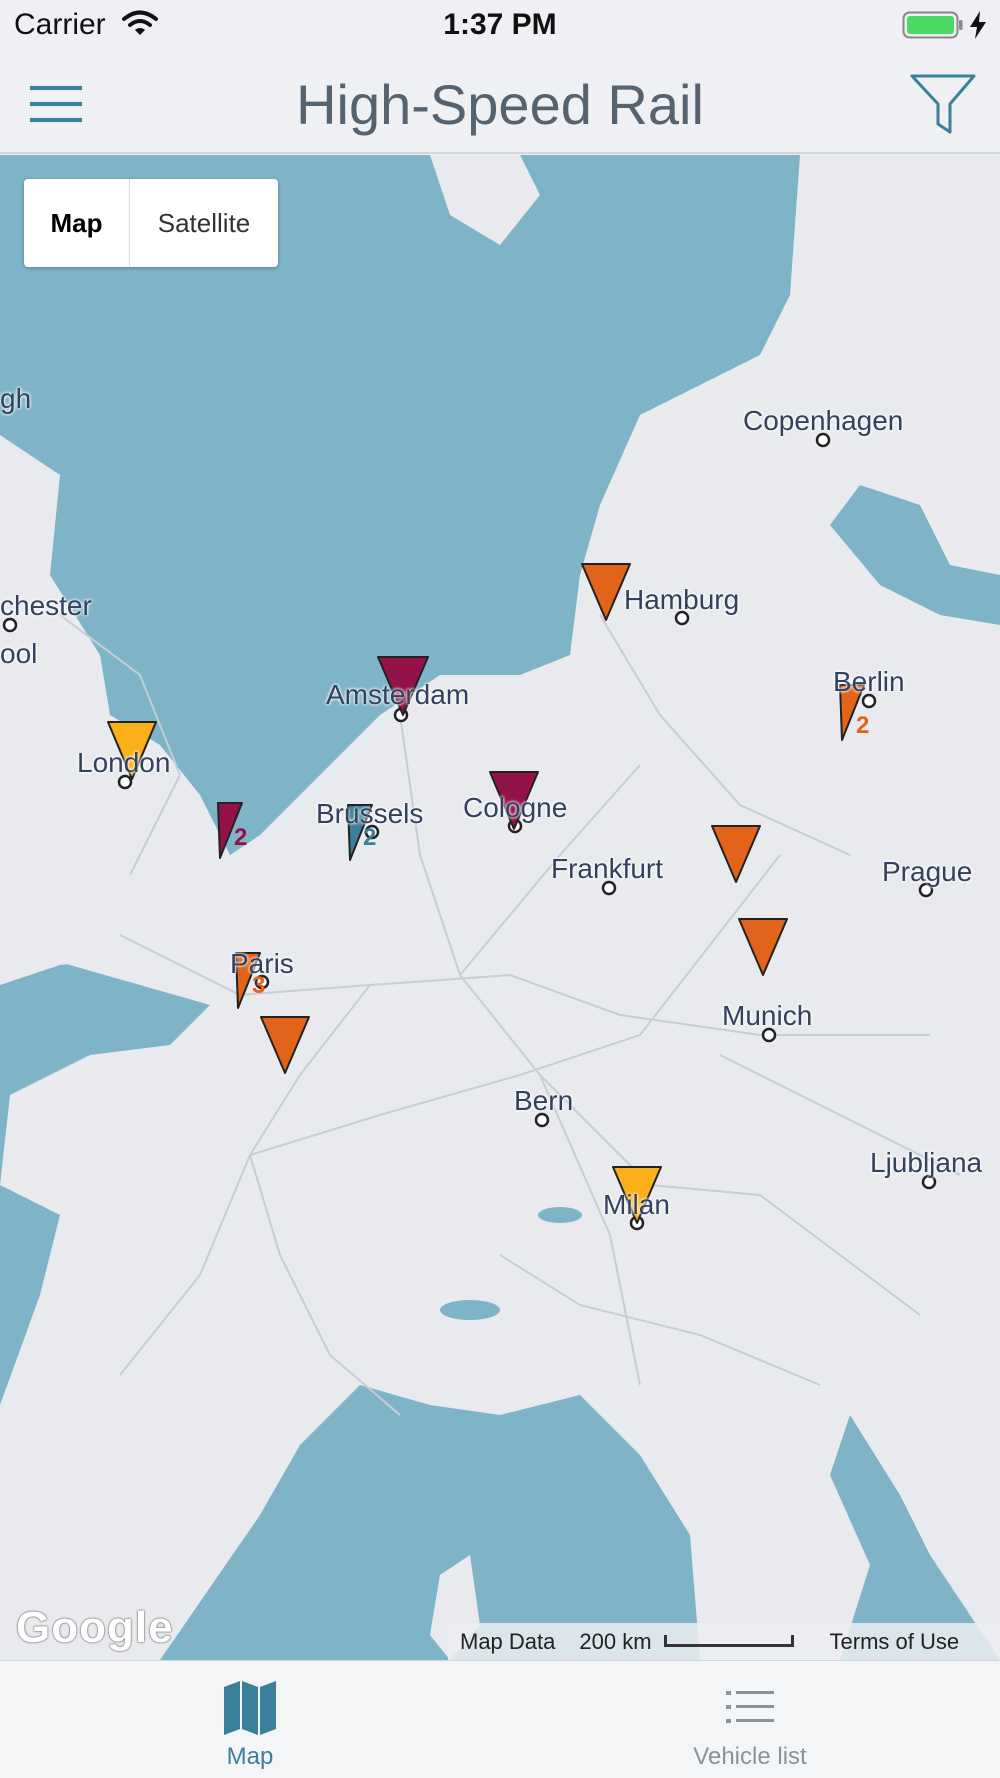 This screenshot has height=1778, width=1000. Describe the element at coordinates (767, 1015) in the screenshot. I see `city-label-munich: Munich` at that location.